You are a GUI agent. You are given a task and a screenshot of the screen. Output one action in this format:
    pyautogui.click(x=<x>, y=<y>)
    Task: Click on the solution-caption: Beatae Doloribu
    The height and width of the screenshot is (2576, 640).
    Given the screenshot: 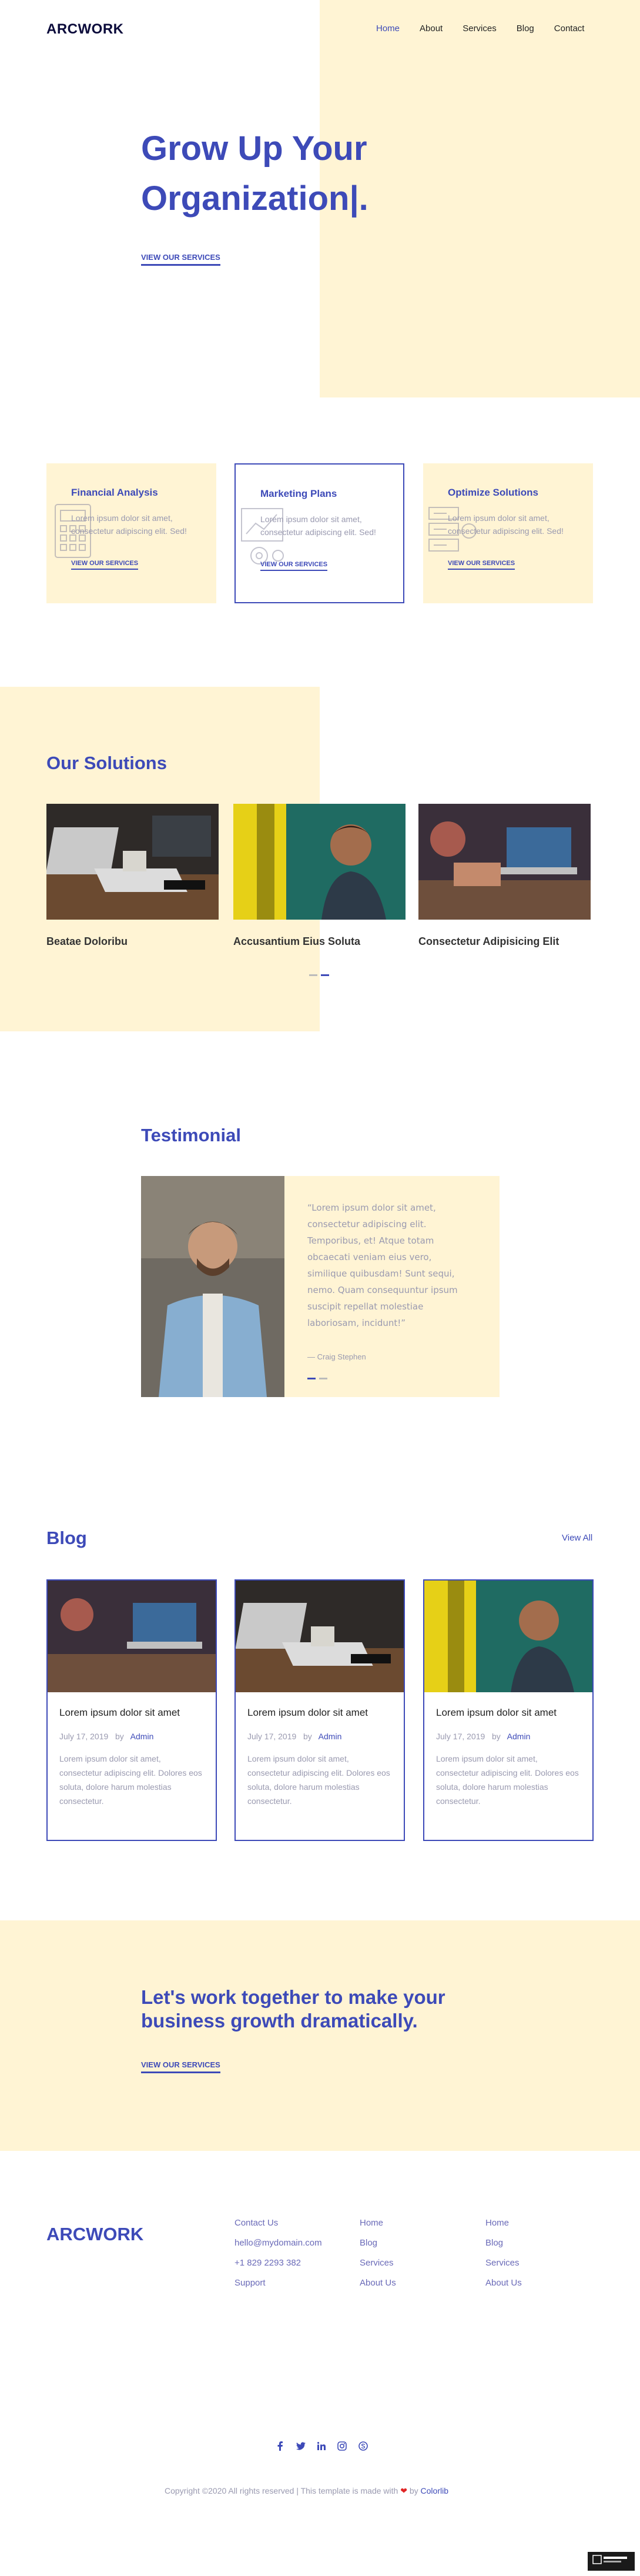 What is the action you would take?
    pyautogui.click(x=87, y=941)
    